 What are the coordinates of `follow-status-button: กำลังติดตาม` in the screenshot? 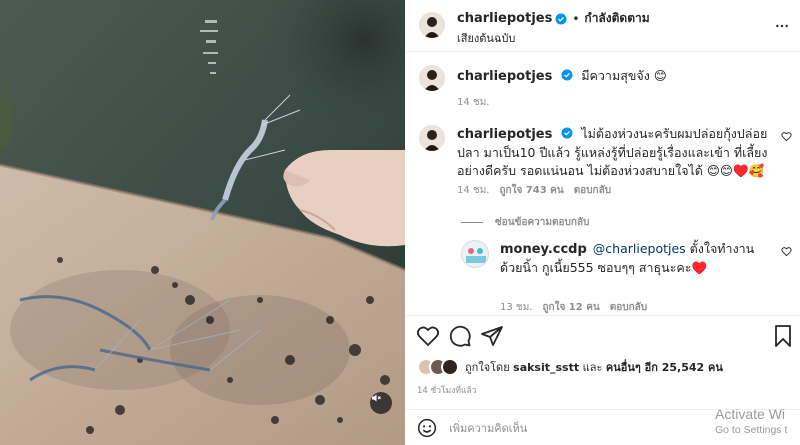 It's located at (616, 18).